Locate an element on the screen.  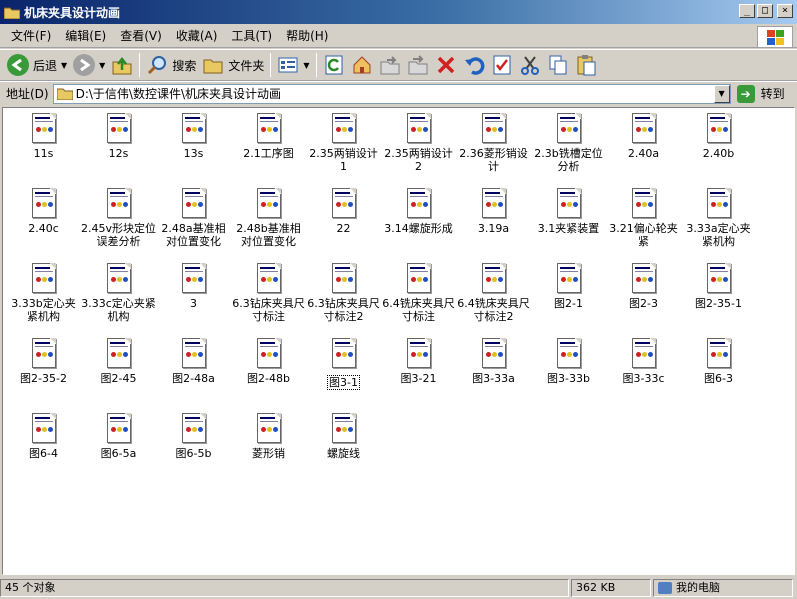
file-item: 6.3钻床夹具尺寸标注 is located at coordinates (268, 293).